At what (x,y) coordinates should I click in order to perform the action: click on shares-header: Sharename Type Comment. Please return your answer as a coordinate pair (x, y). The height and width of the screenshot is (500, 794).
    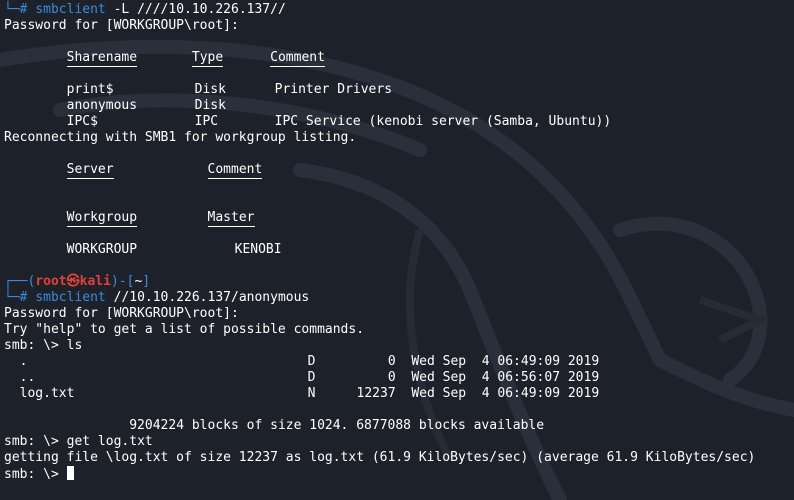
    Looking at the image, I should click on (195, 58).